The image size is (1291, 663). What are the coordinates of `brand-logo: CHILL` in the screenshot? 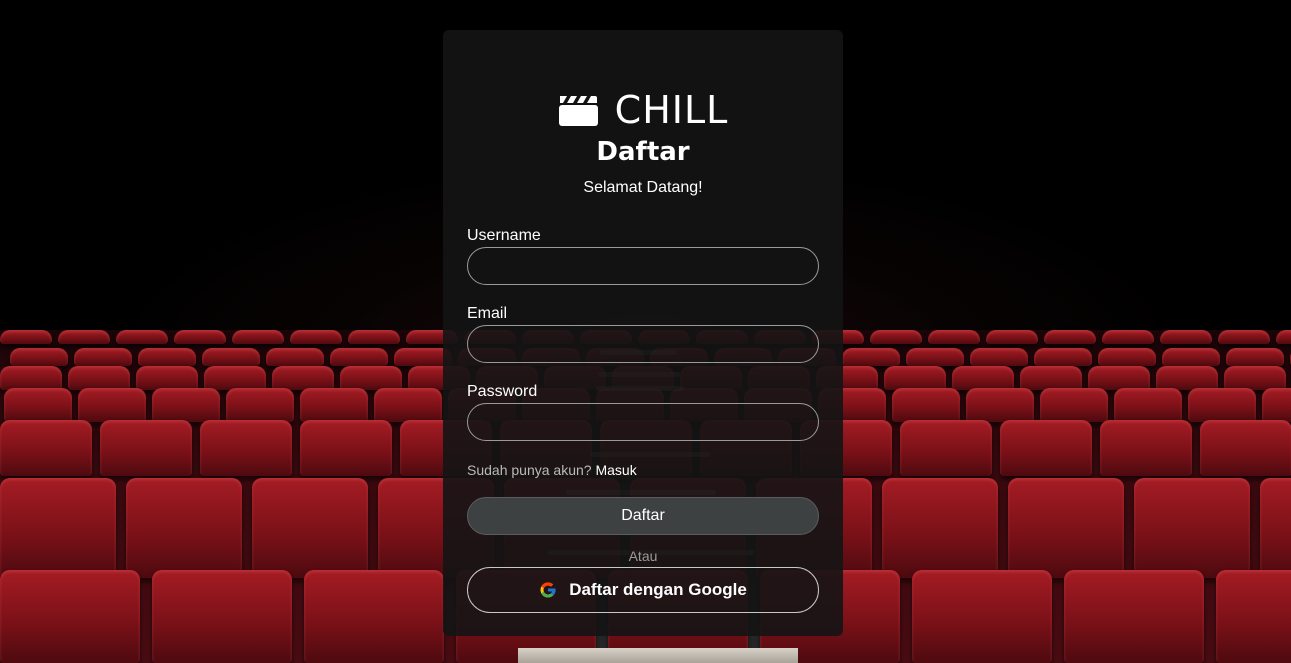 It's located at (643, 110).